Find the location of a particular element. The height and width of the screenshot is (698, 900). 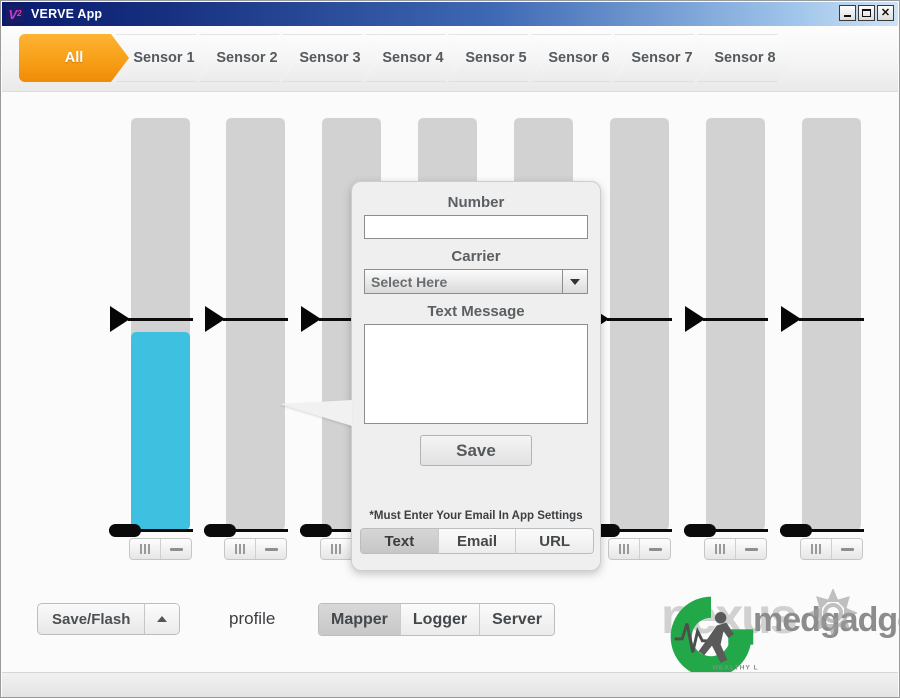

bottom-mode-group: Mapper Logger Server is located at coordinates (436, 619).